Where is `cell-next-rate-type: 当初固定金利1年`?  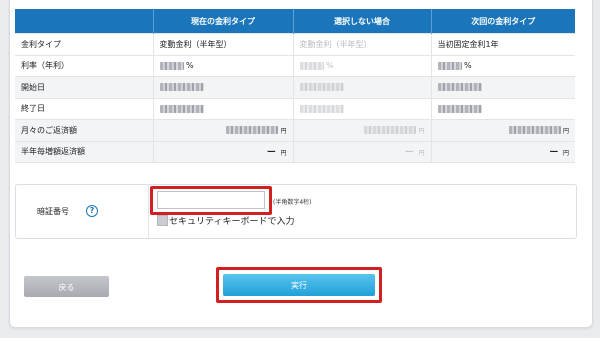
cell-next-rate-type: 当初固定金利1年 is located at coordinates (502, 44).